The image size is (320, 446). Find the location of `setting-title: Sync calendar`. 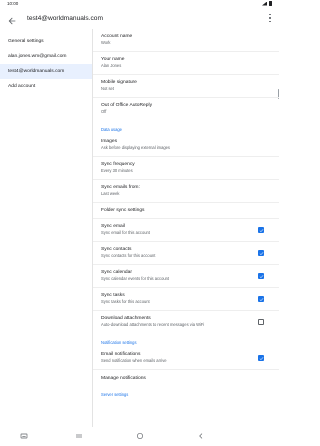

setting-title: Sync calendar is located at coordinates (116, 272).